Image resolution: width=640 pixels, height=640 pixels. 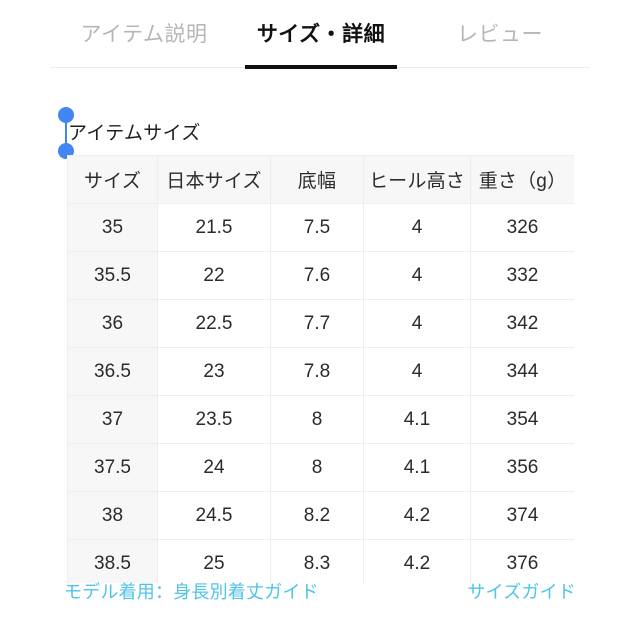 What do you see at coordinates (214, 227) in the screenshot?
I see `cell-jp-size: 21.5` at bounding box center [214, 227].